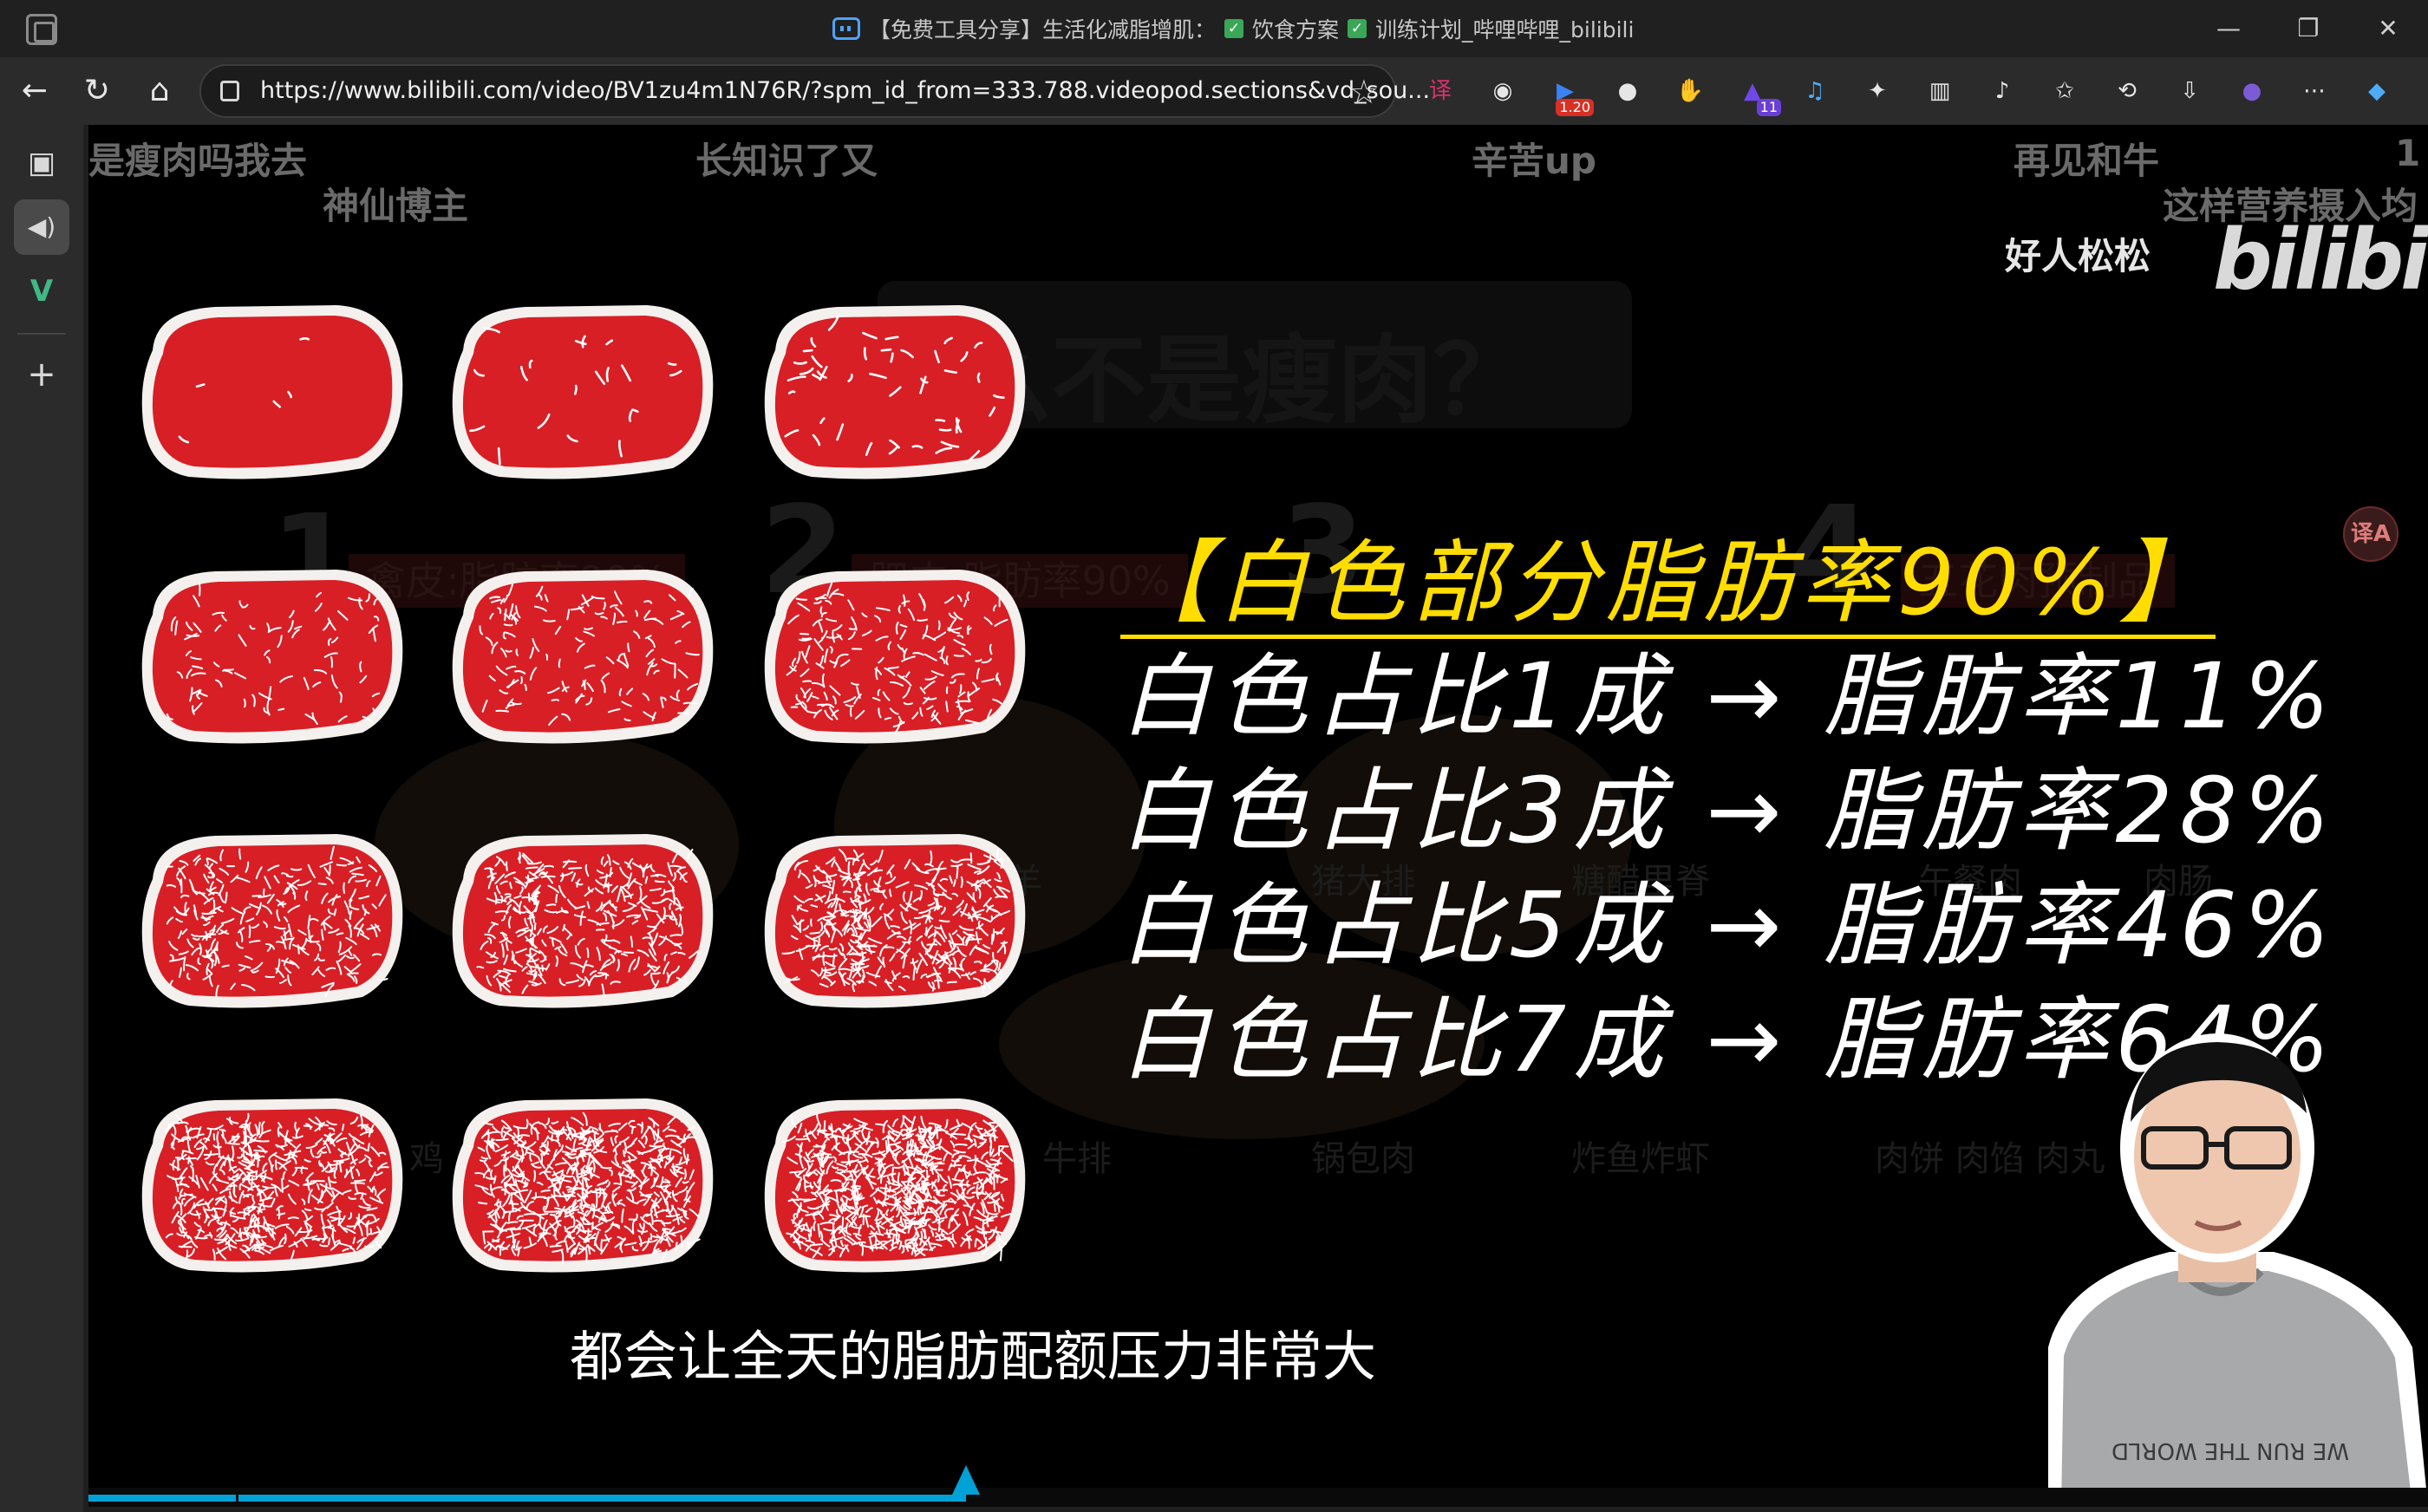  What do you see at coordinates (1640, 1159) in the screenshot?
I see `background-dish-label: 炸鱼炸虾` at bounding box center [1640, 1159].